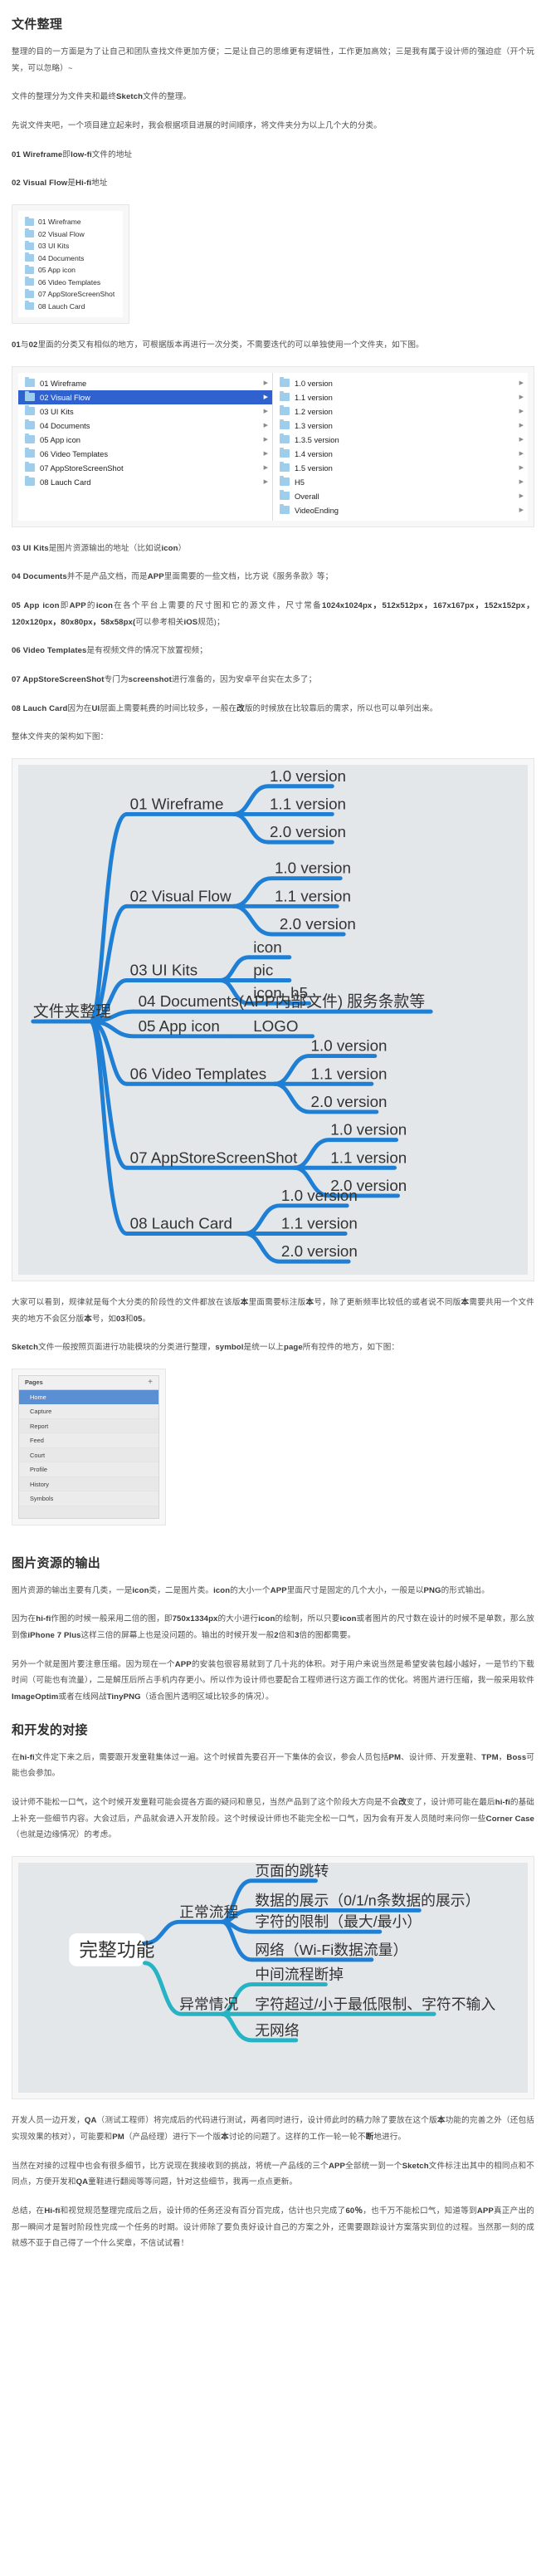  I want to click on text-run: 文件的整理分为文件夹和最终, so click(64, 97).